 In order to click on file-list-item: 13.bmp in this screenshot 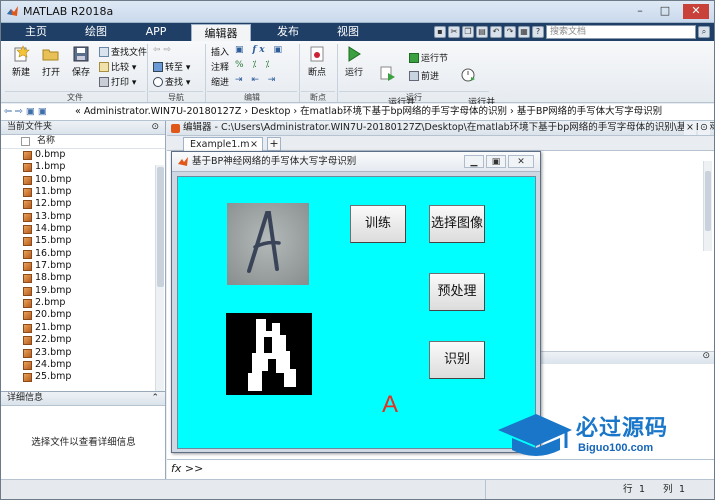, I will do `click(83, 217)`.